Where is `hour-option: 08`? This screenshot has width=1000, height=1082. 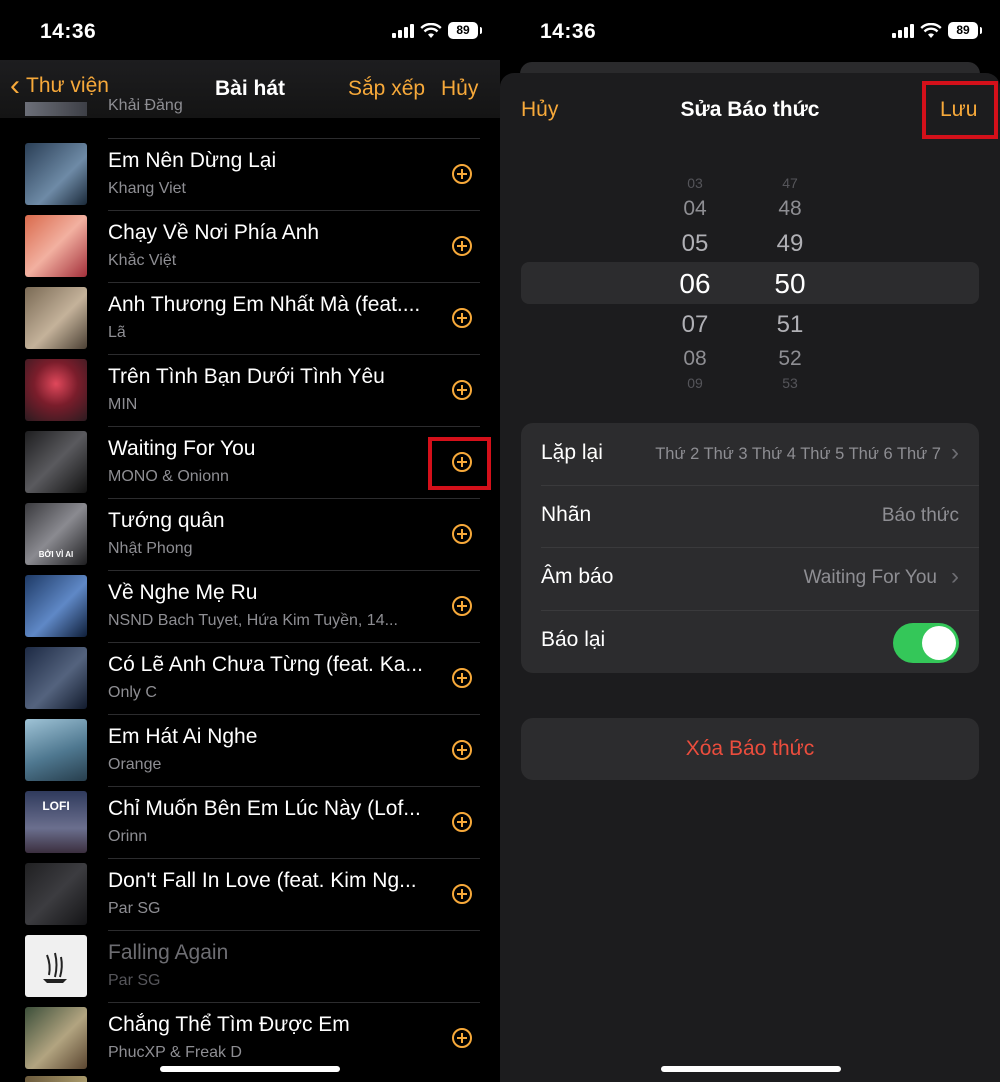 hour-option: 08 is located at coordinates (695, 359).